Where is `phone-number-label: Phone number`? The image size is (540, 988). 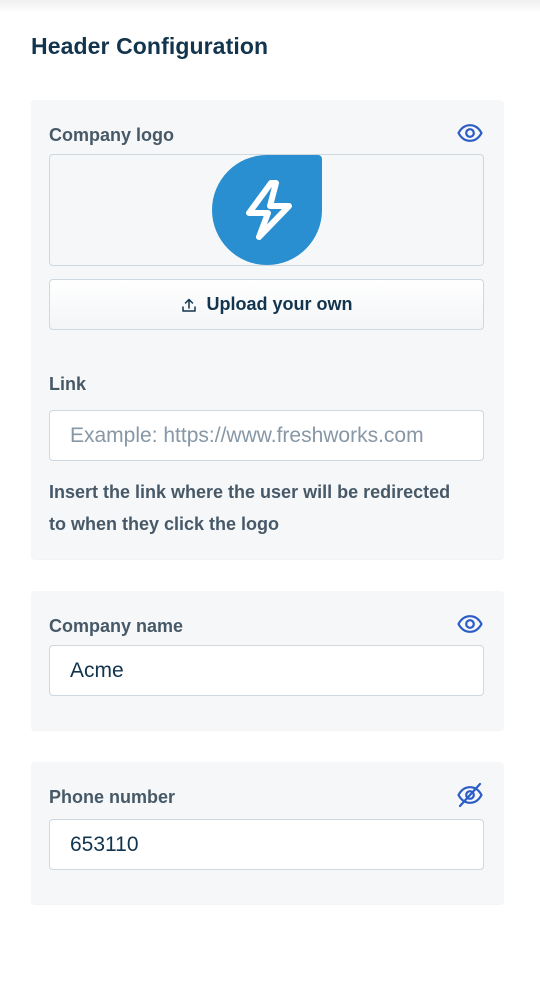 phone-number-label: Phone number is located at coordinates (112, 797).